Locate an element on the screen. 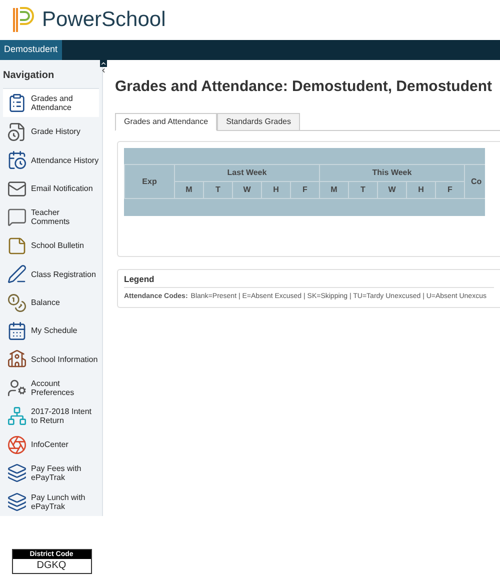 The image size is (500, 587). mail-icon is located at coordinates (17, 188).